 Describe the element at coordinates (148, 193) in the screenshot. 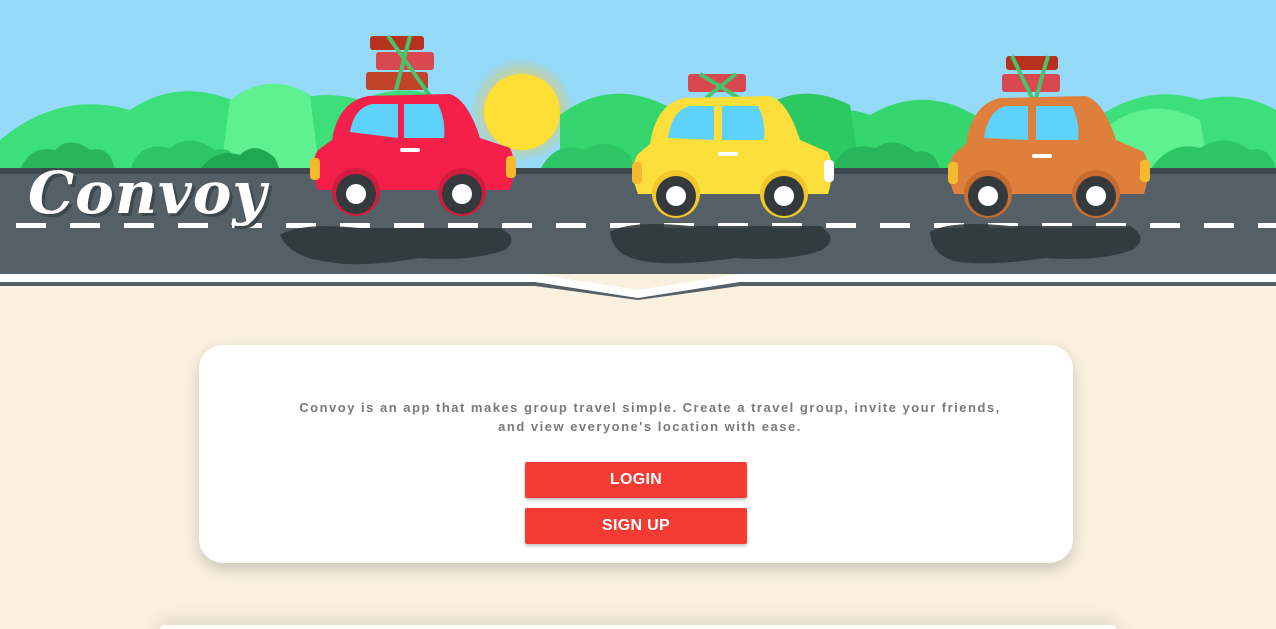

I see `app-logo: Convoy` at that location.